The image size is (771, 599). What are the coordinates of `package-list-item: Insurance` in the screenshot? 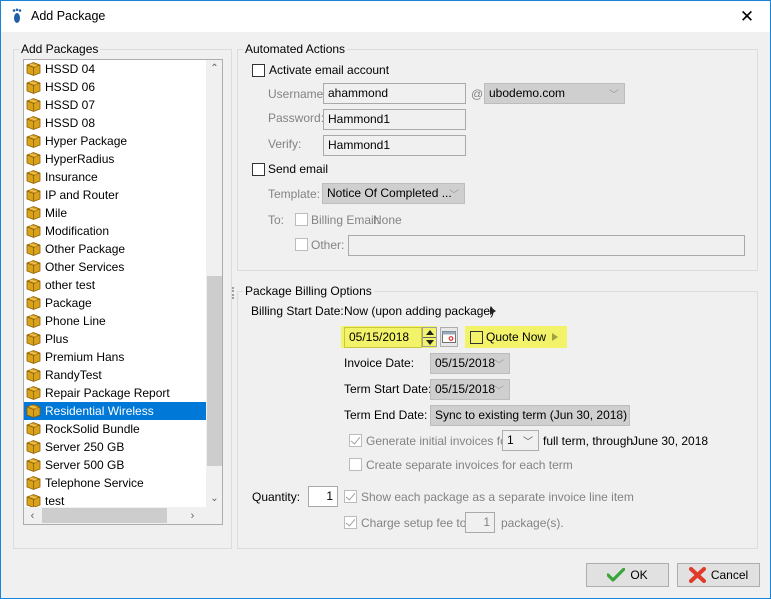 It's located at (115, 177).